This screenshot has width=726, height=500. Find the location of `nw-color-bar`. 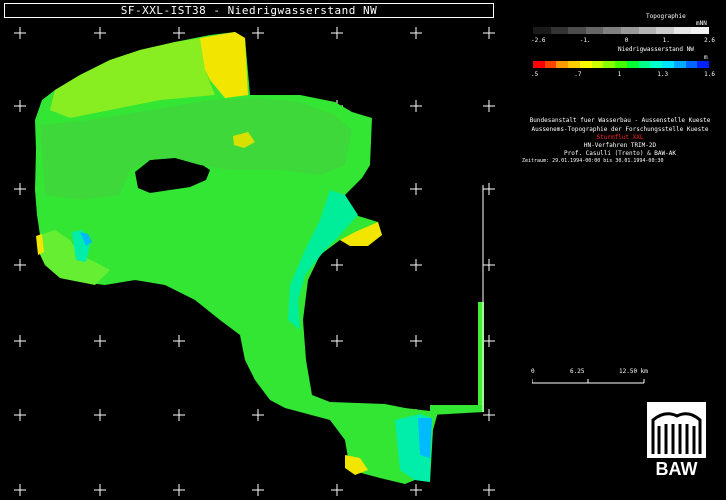

nw-color-bar is located at coordinates (621, 64).